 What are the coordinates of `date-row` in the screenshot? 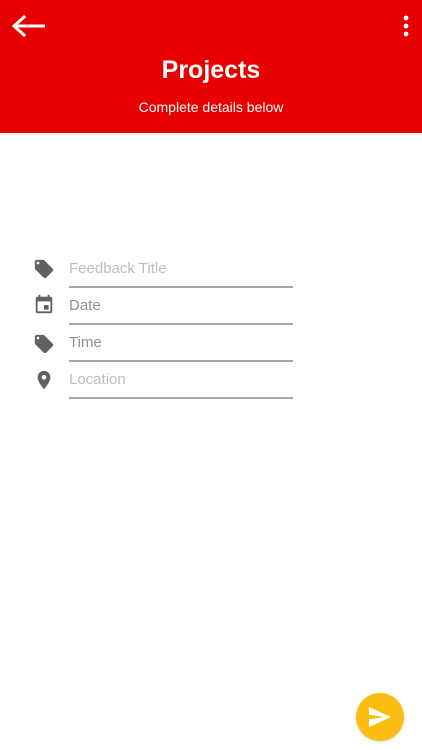 It's located at (211, 306).